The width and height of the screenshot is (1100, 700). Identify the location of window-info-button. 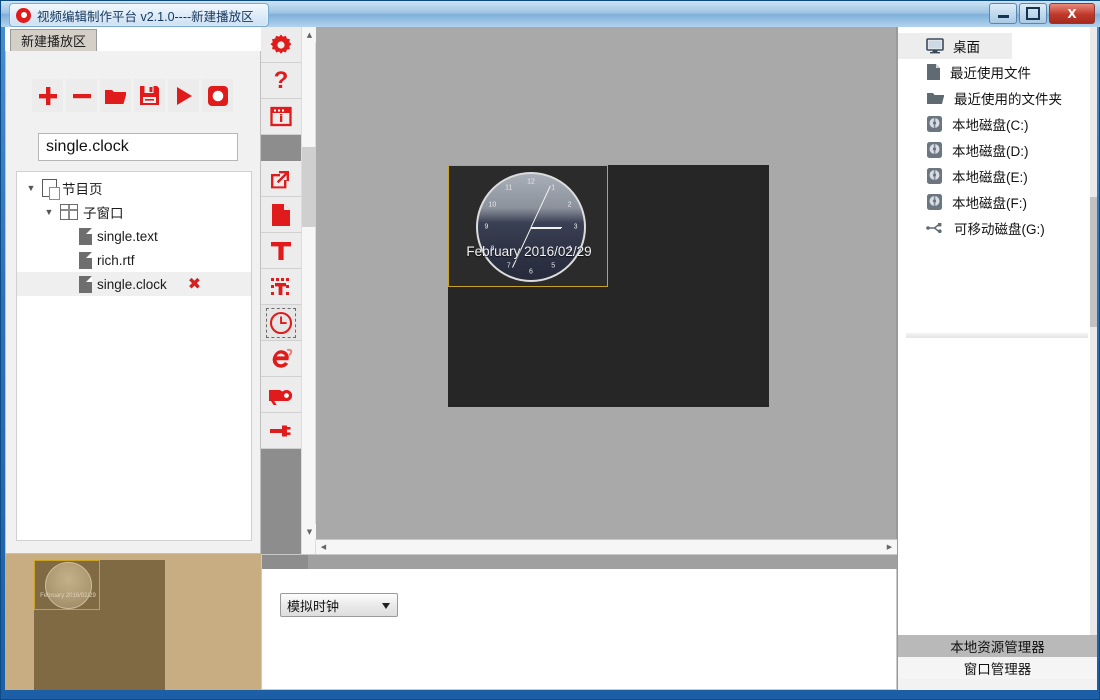
(281, 117).